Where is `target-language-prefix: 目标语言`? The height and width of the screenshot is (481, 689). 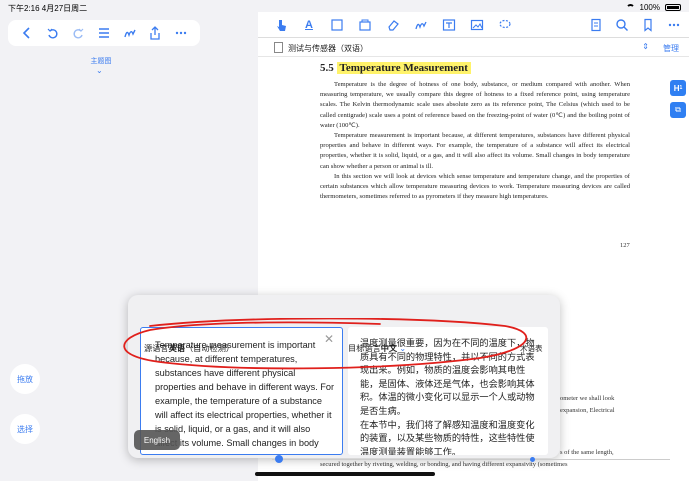
target-language-prefix: 目标语言 is located at coordinates (364, 348).